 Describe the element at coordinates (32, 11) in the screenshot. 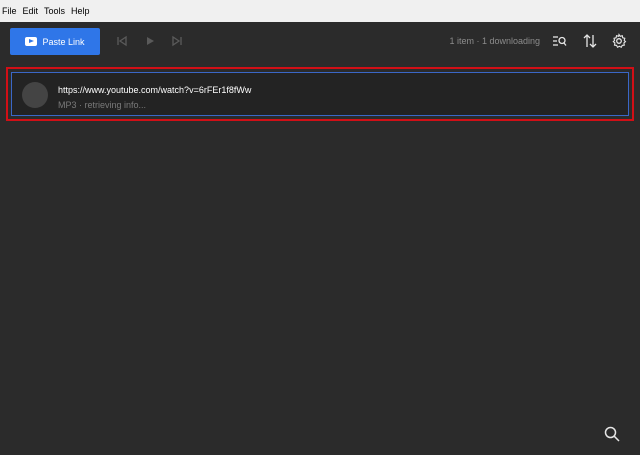

I see `menu-edit: Edit` at that location.